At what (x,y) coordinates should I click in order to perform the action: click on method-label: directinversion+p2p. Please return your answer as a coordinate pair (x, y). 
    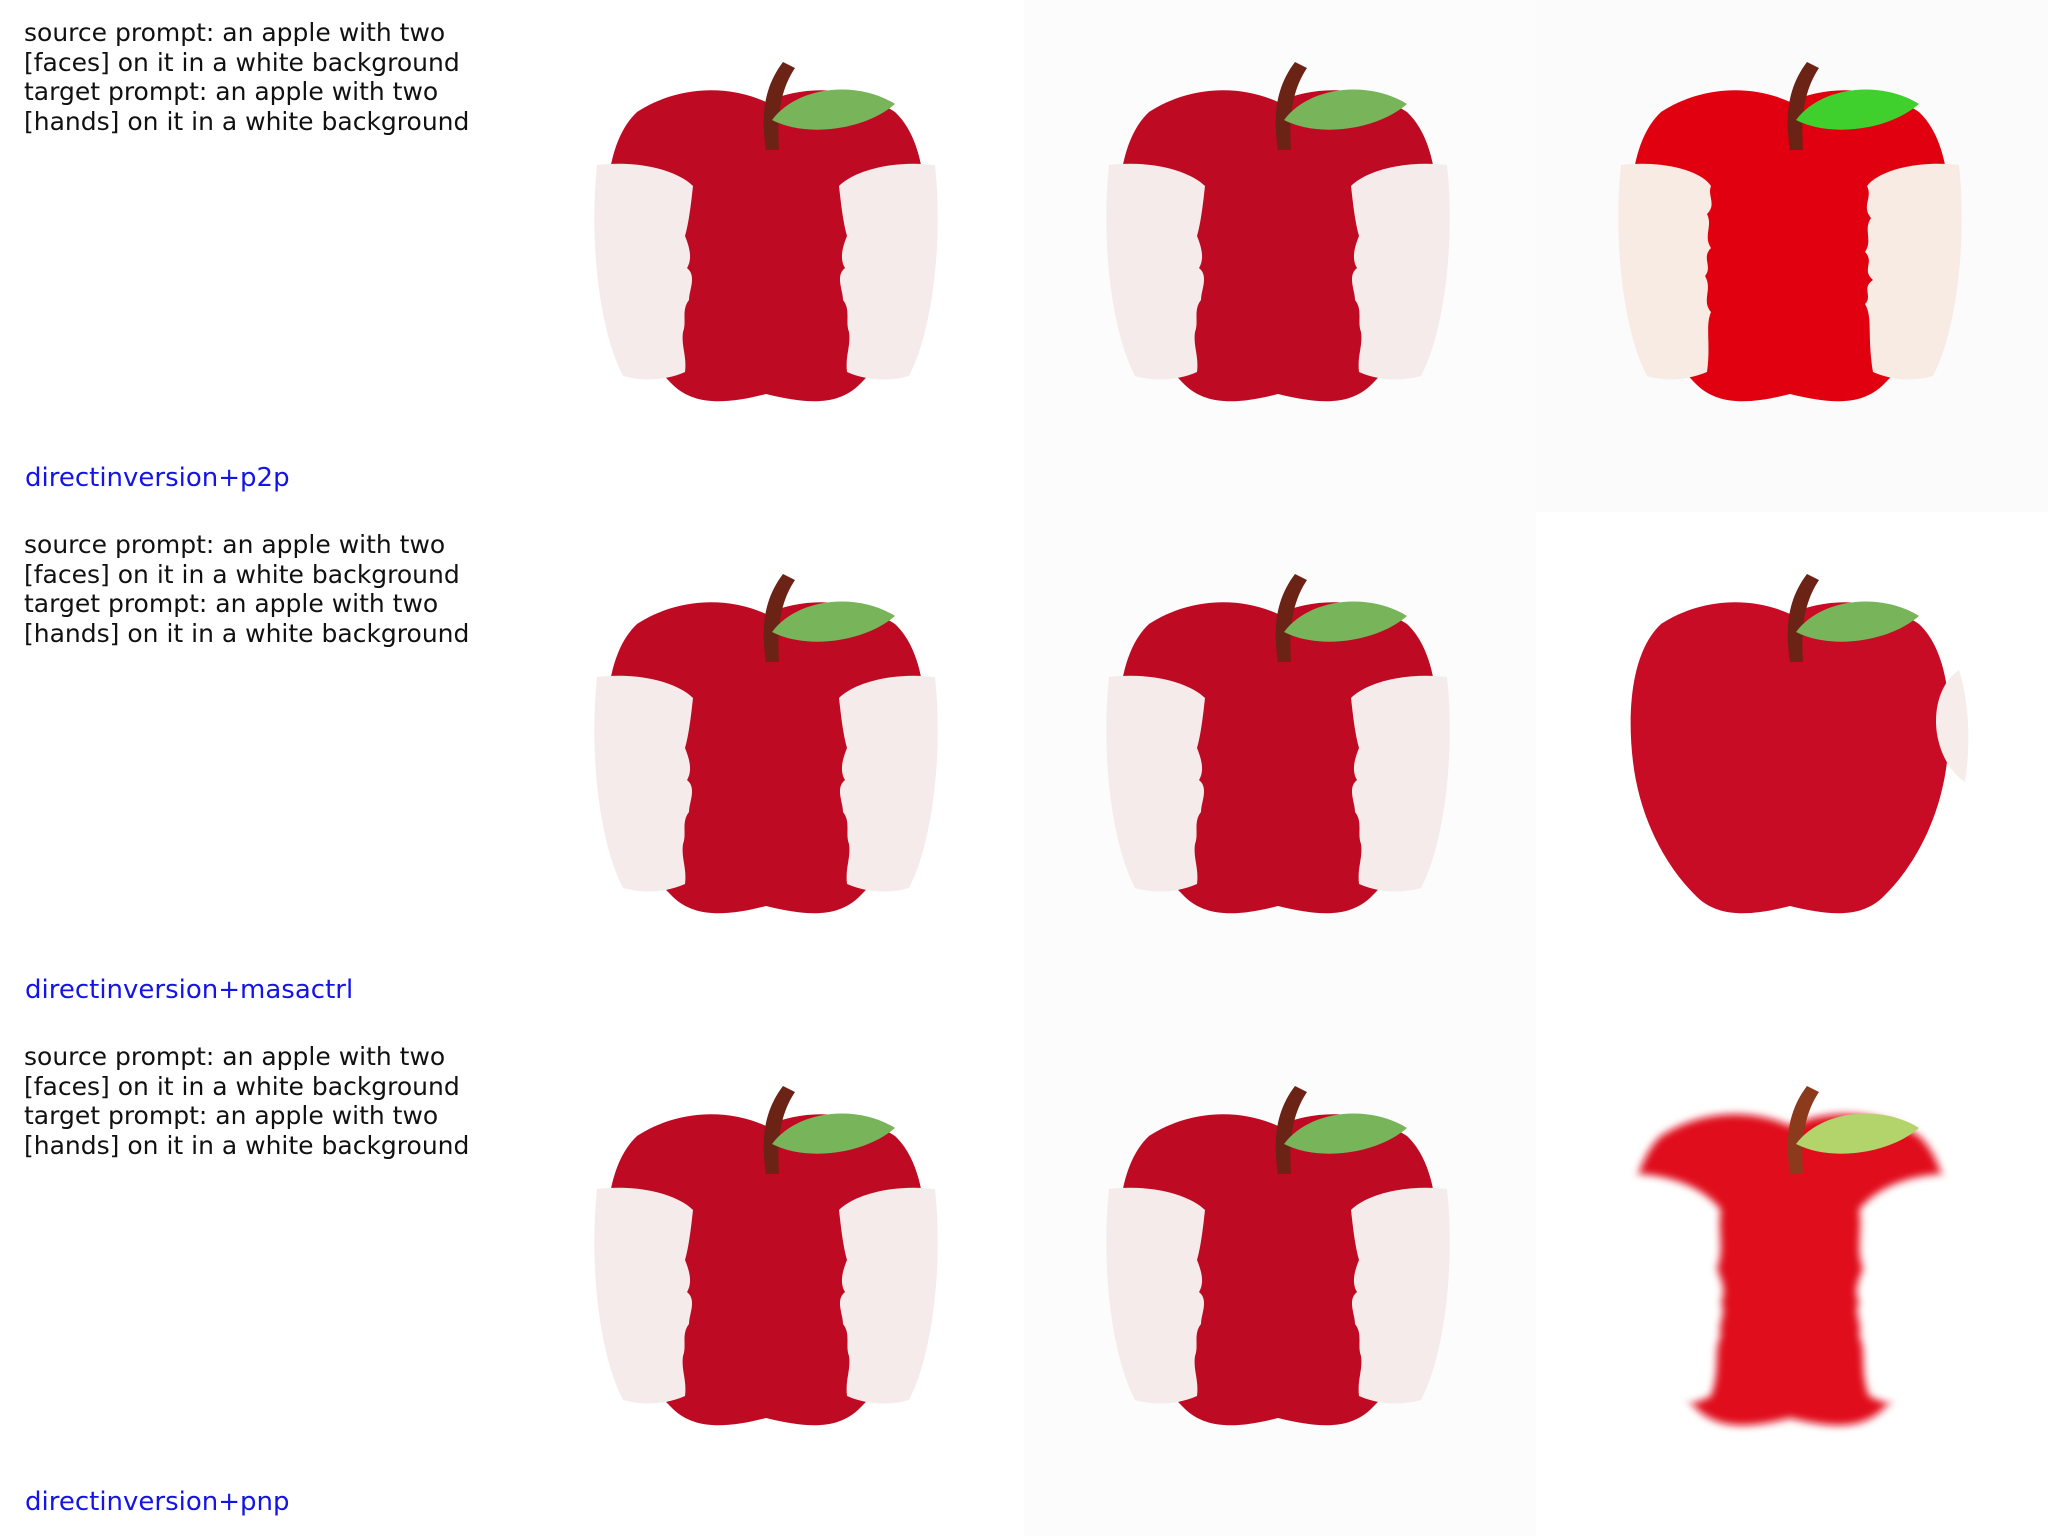
    Looking at the image, I should click on (157, 478).